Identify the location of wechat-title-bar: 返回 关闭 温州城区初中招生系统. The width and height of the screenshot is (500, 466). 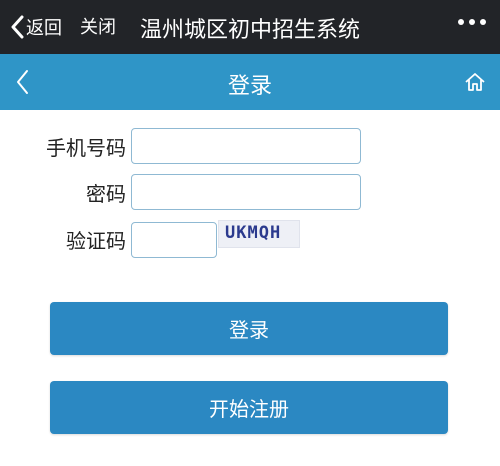
(250, 27).